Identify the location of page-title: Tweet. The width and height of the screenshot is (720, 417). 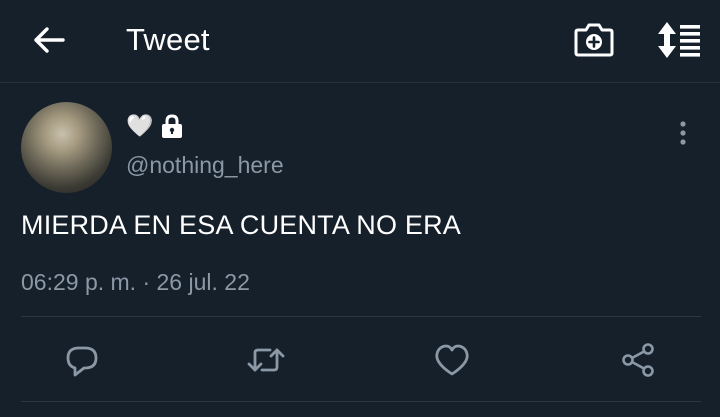
(168, 39).